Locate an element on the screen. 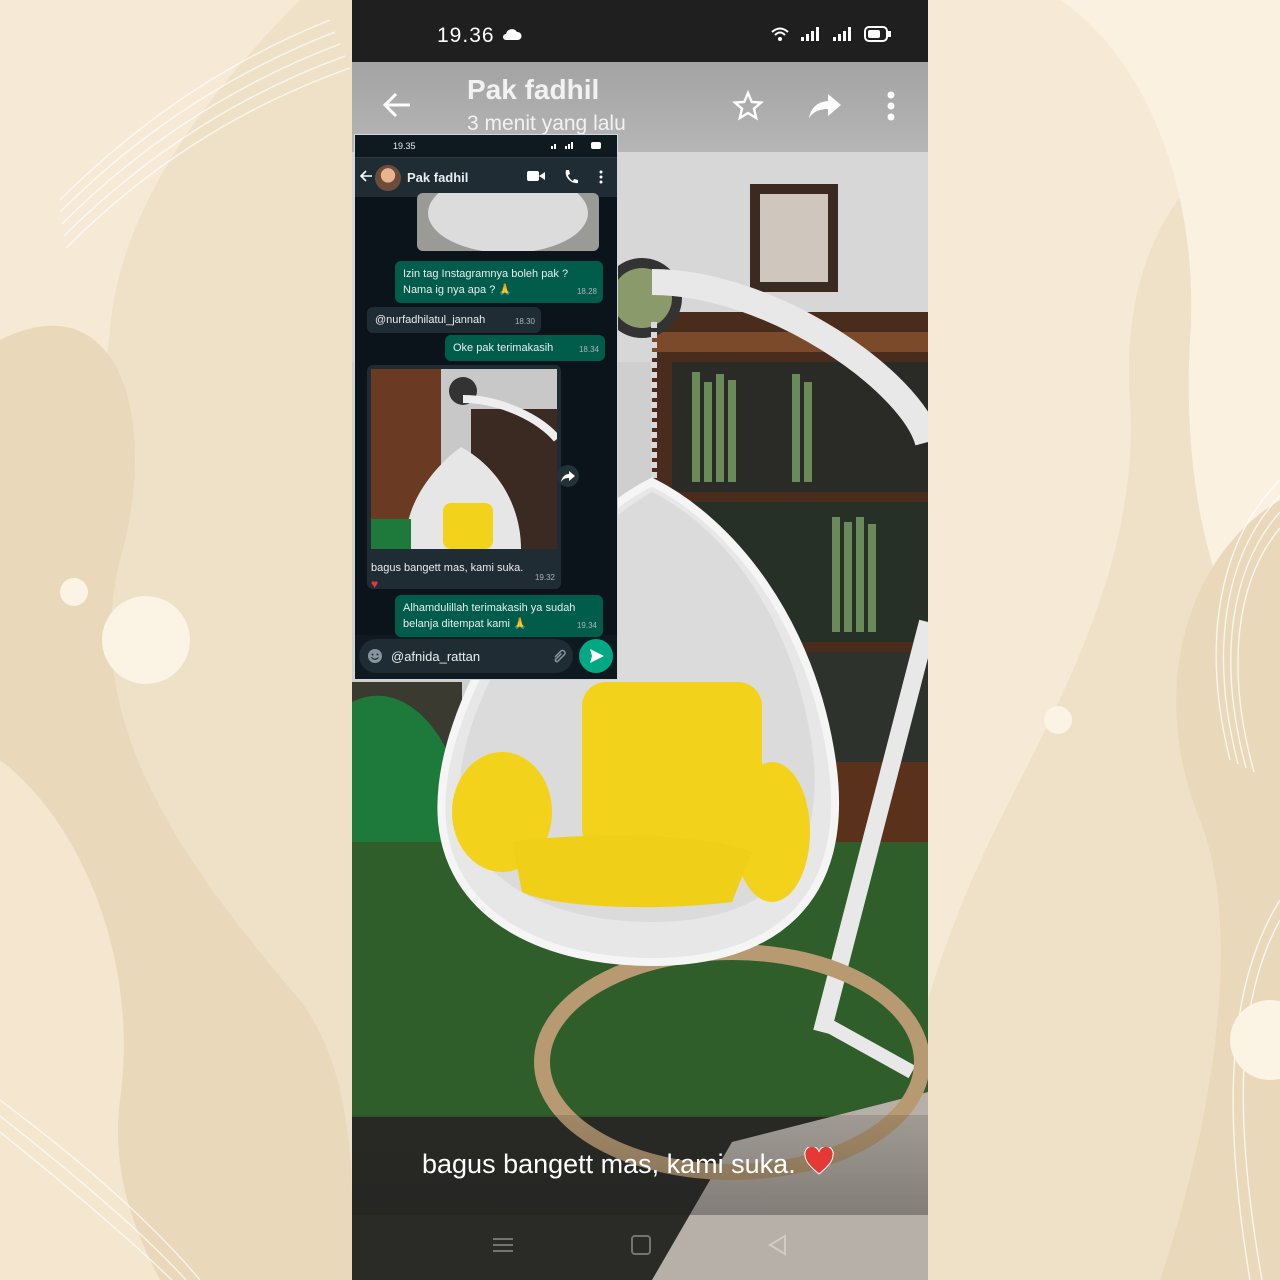 The width and height of the screenshot is (1280, 1280). heart-icon is located at coordinates (819, 1163).